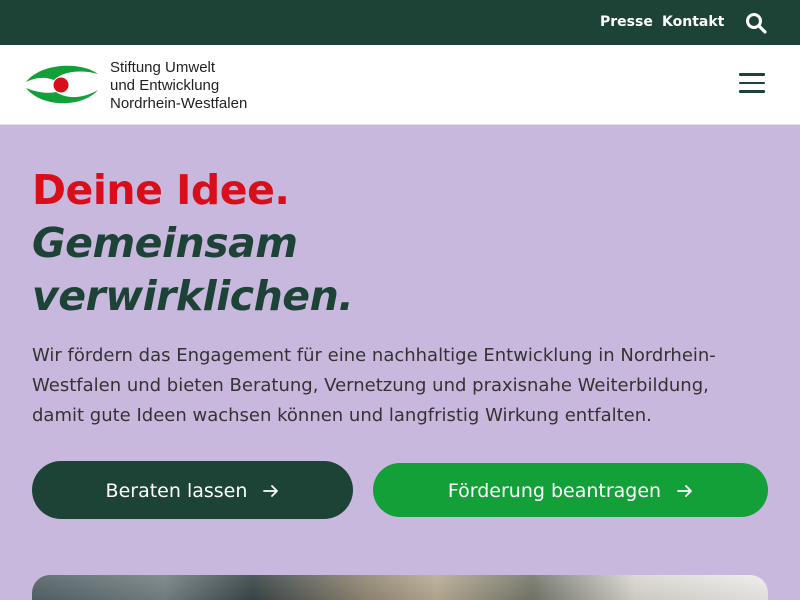 The height and width of the screenshot is (600, 800). What do you see at coordinates (179, 103) in the screenshot?
I see `logo-line-3: Nordrhein-Westfalen` at bounding box center [179, 103].